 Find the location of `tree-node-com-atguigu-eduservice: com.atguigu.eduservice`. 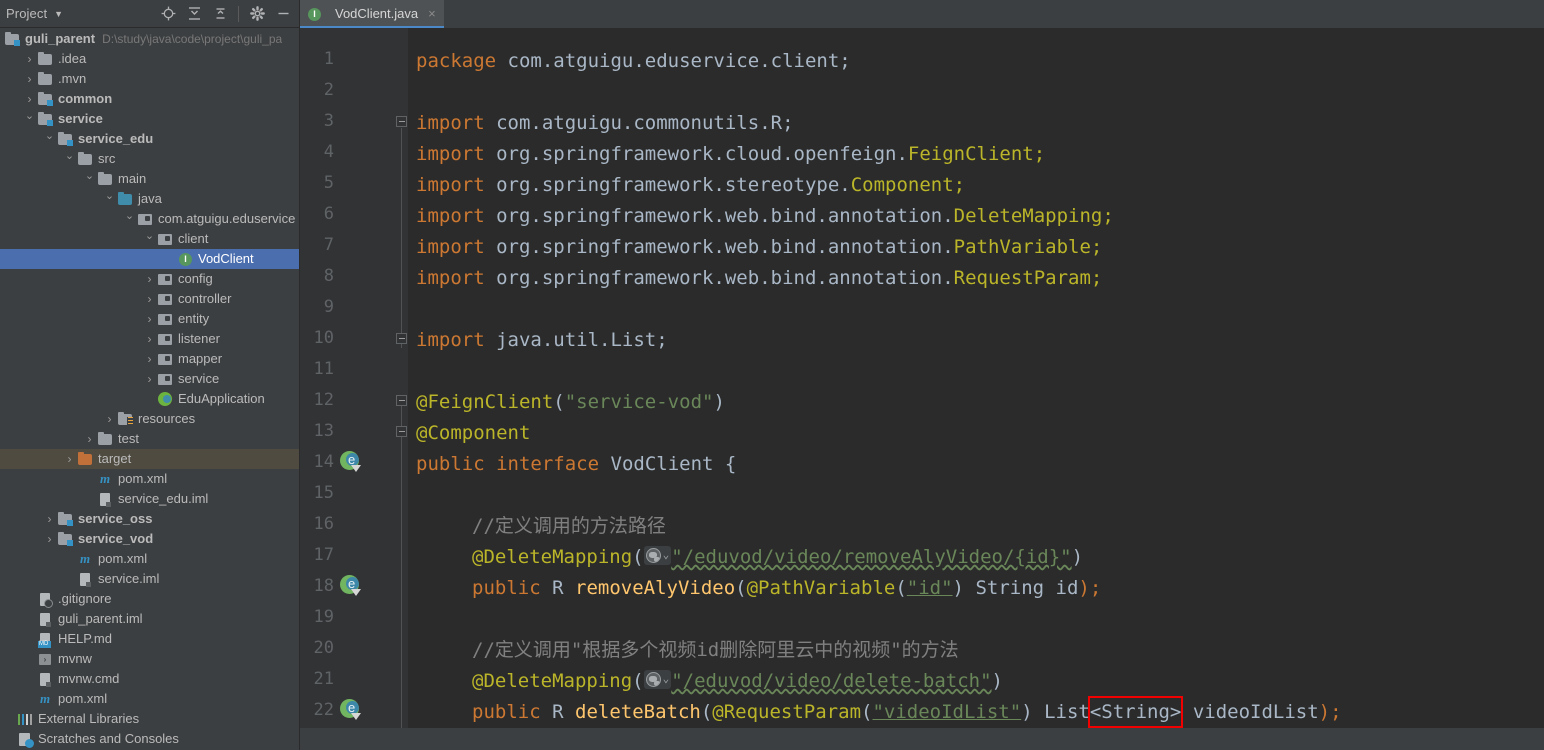

tree-node-com-atguigu-eduservice: com.atguigu.eduservice is located at coordinates (149, 219).